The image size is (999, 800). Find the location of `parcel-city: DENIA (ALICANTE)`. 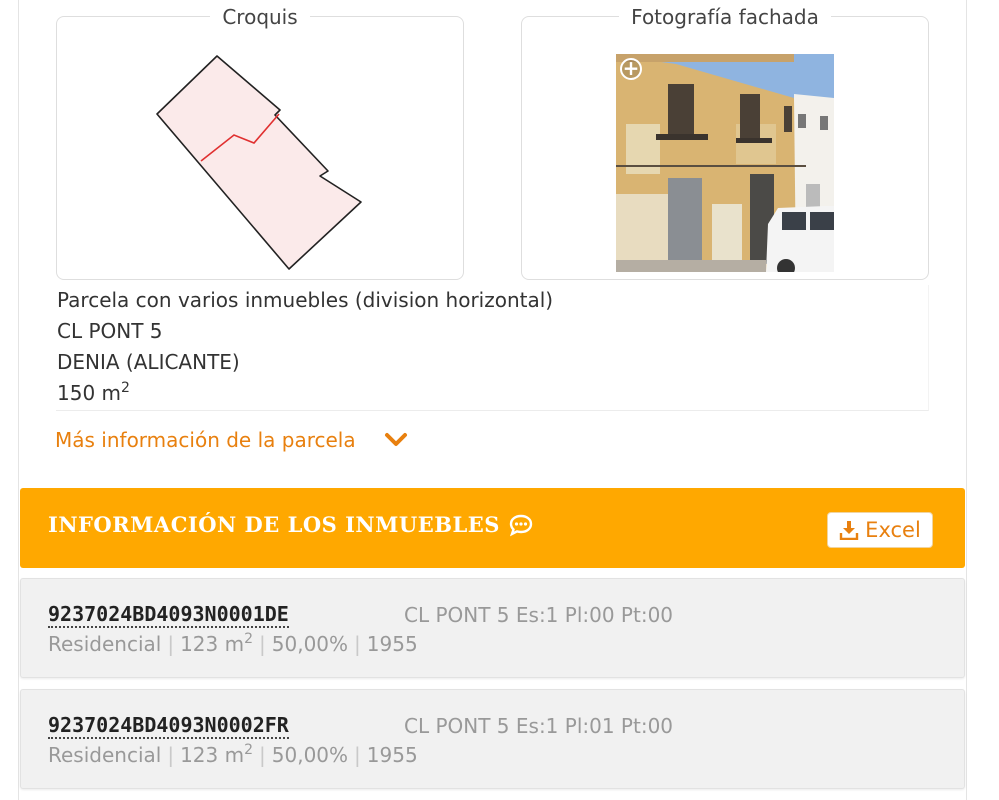

parcel-city: DENIA (ALICANTE) is located at coordinates (148, 362).